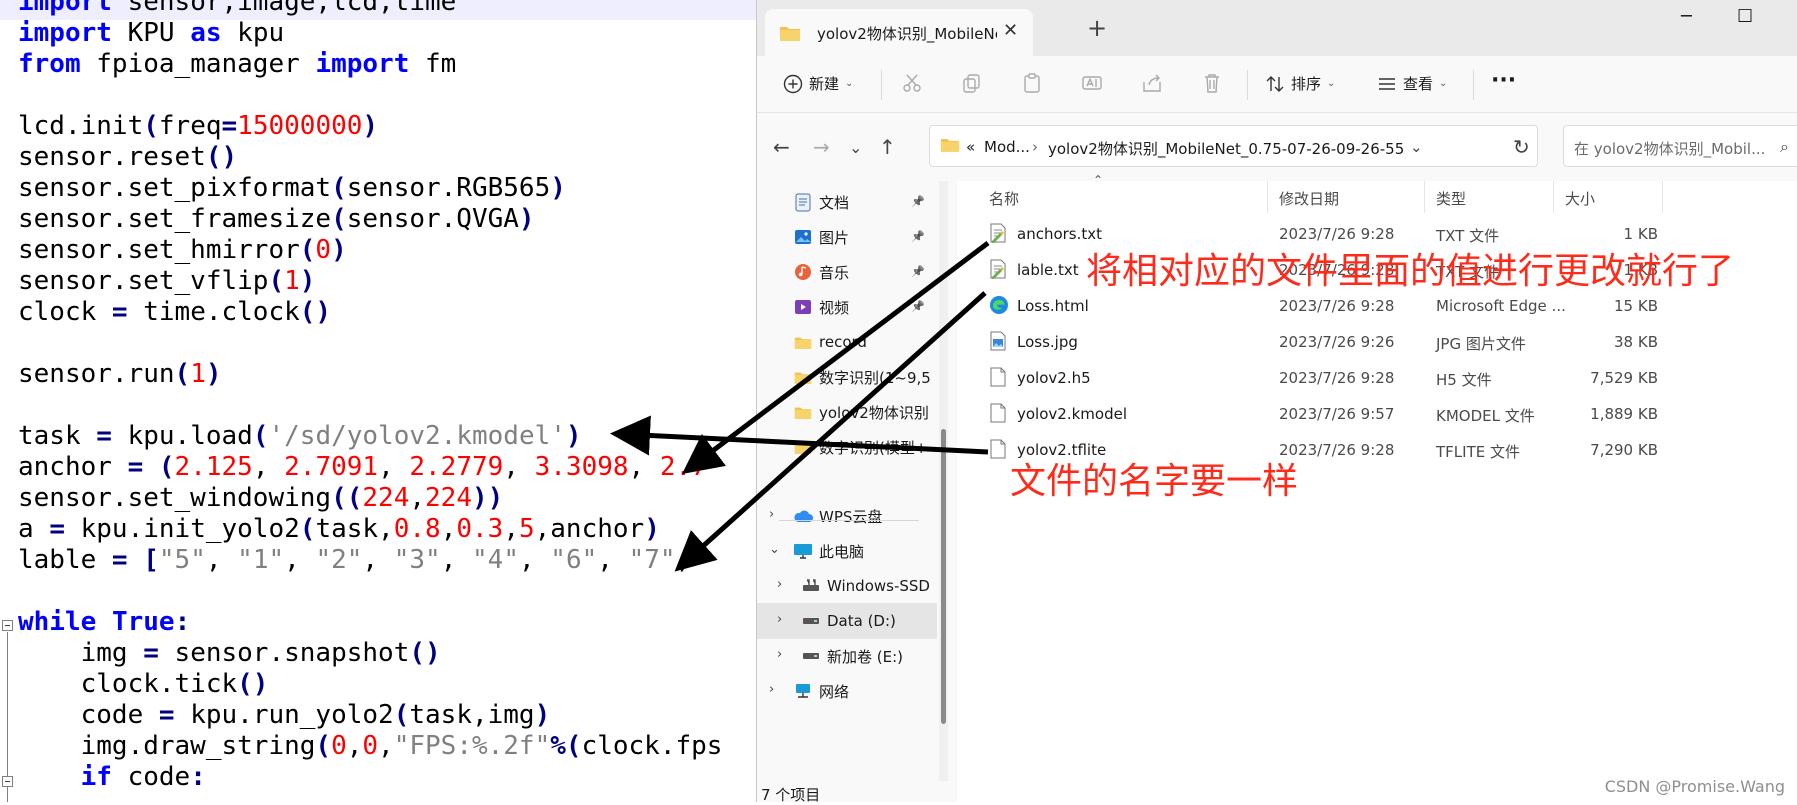 The image size is (1797, 805). I want to click on code-line: clock = time.clock(), so click(370, 312).